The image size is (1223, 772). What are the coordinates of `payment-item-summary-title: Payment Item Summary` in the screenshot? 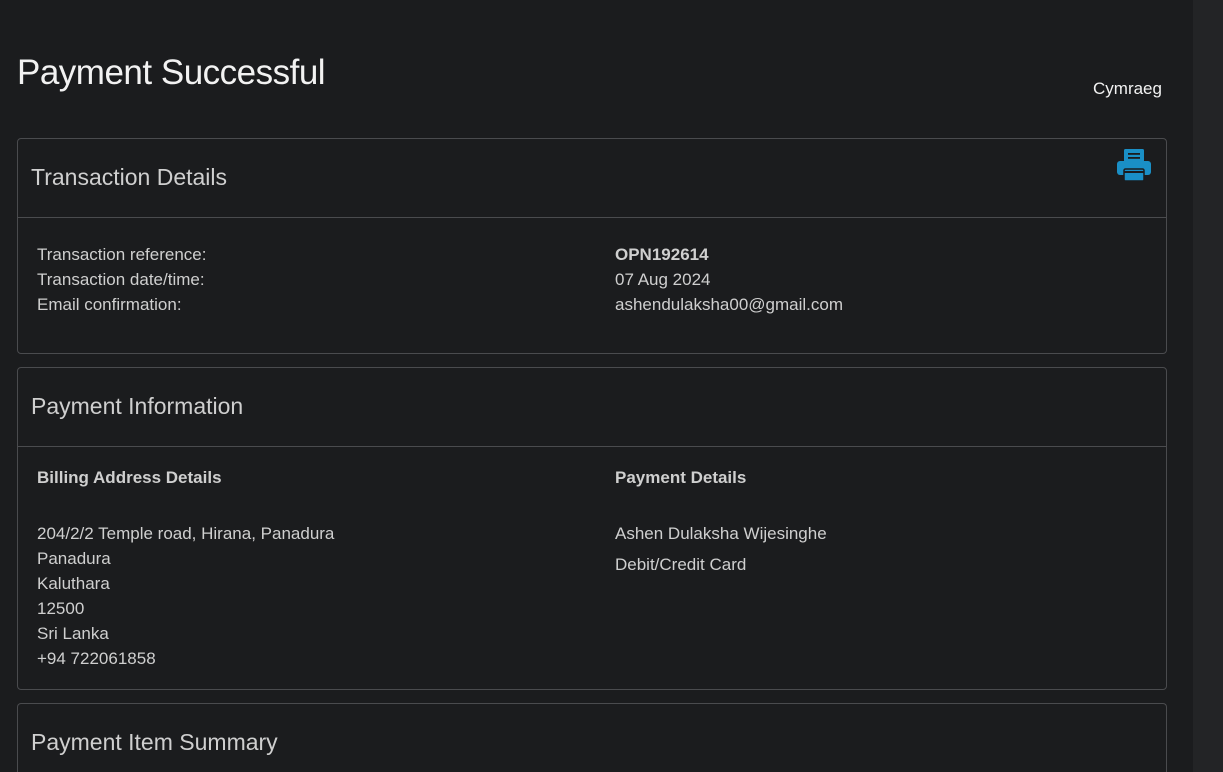 It's located at (154, 742).